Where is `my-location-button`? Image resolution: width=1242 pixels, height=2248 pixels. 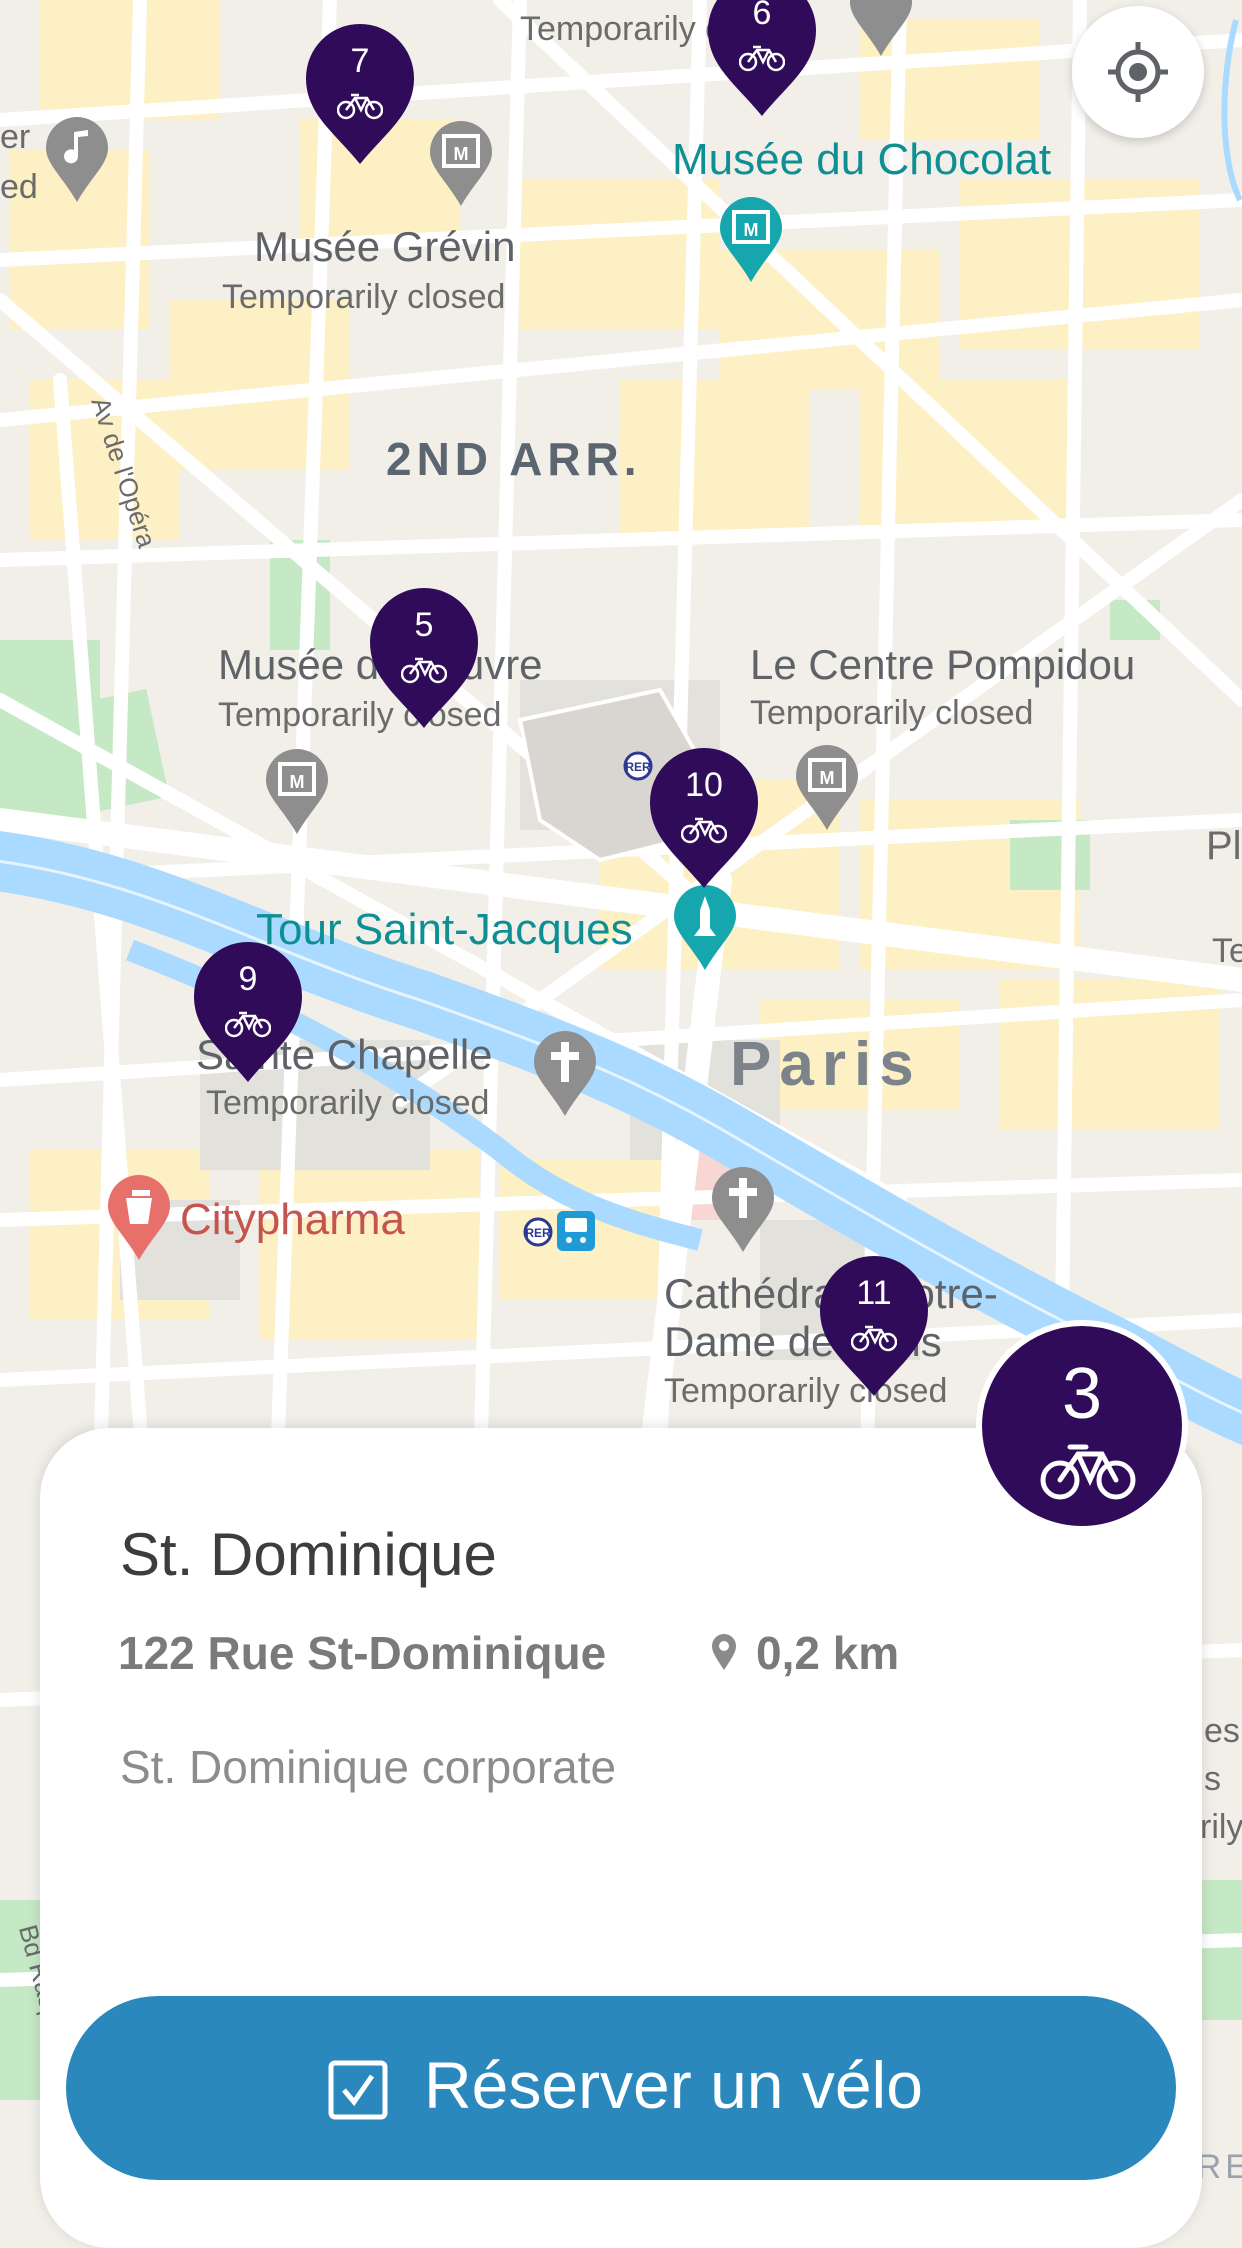
my-location-button is located at coordinates (1138, 72).